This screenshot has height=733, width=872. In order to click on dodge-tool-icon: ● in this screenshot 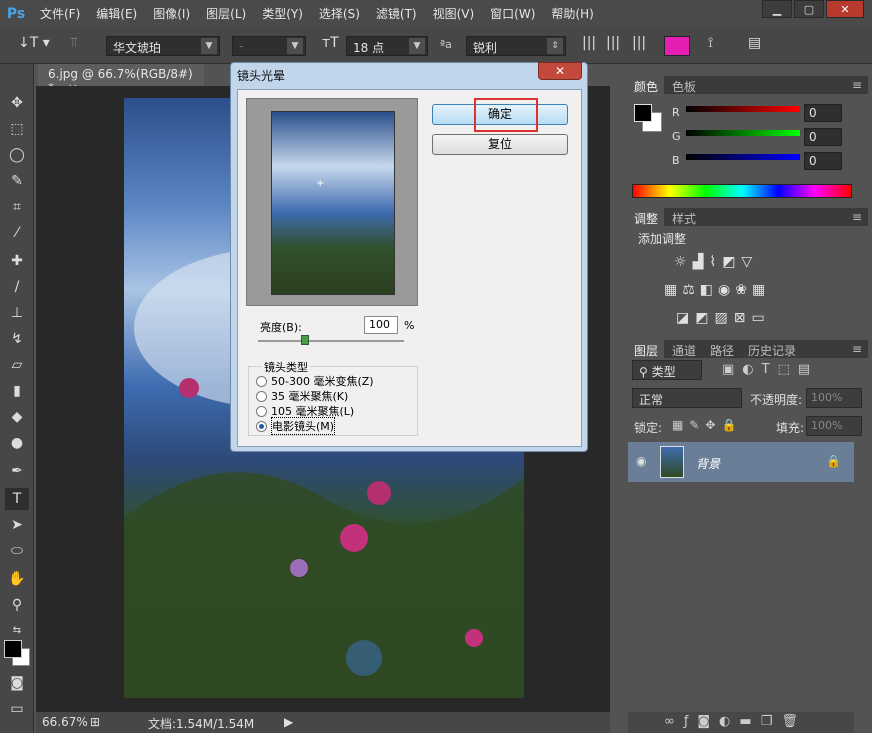, I will do `click(17, 443)`.